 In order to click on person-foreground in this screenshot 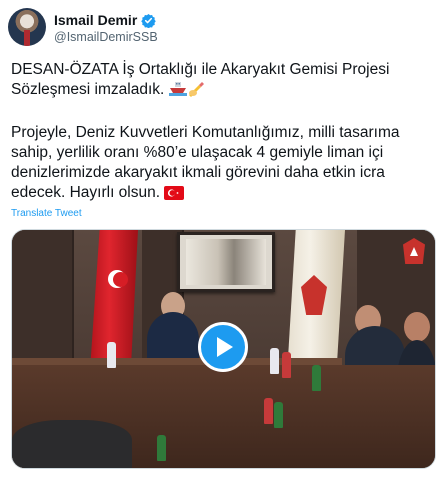, I will do `click(72, 444)`.